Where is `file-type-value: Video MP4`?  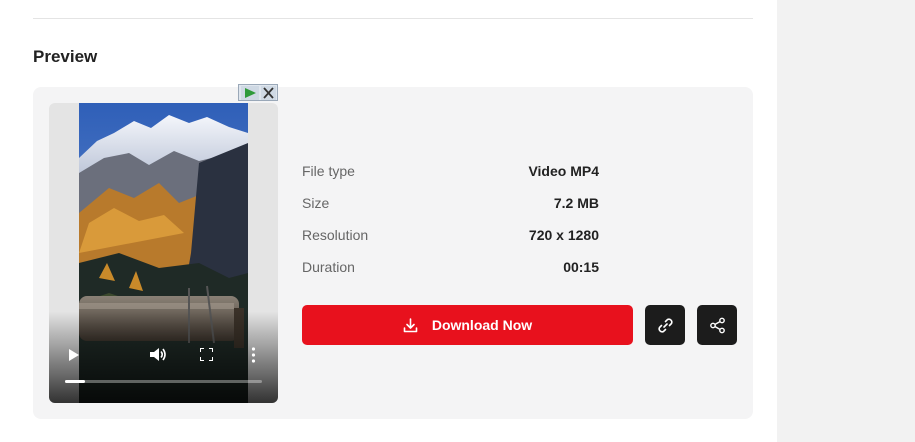 file-type-value: Video MP4 is located at coordinates (563, 171).